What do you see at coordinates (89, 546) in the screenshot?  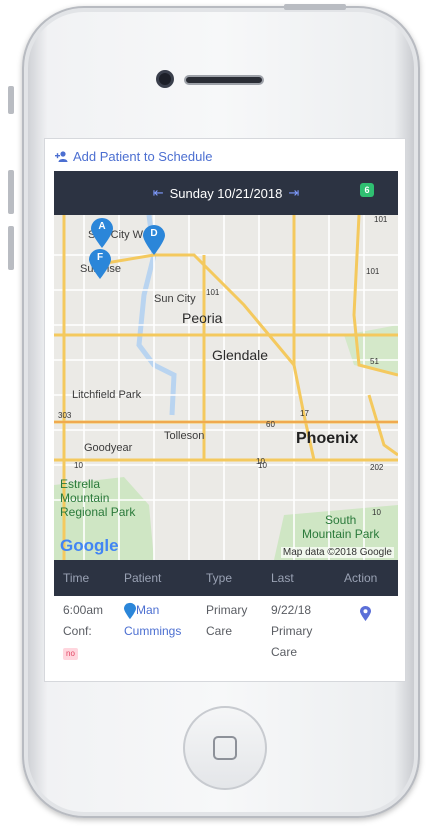 I see `google-logo: Google` at bounding box center [89, 546].